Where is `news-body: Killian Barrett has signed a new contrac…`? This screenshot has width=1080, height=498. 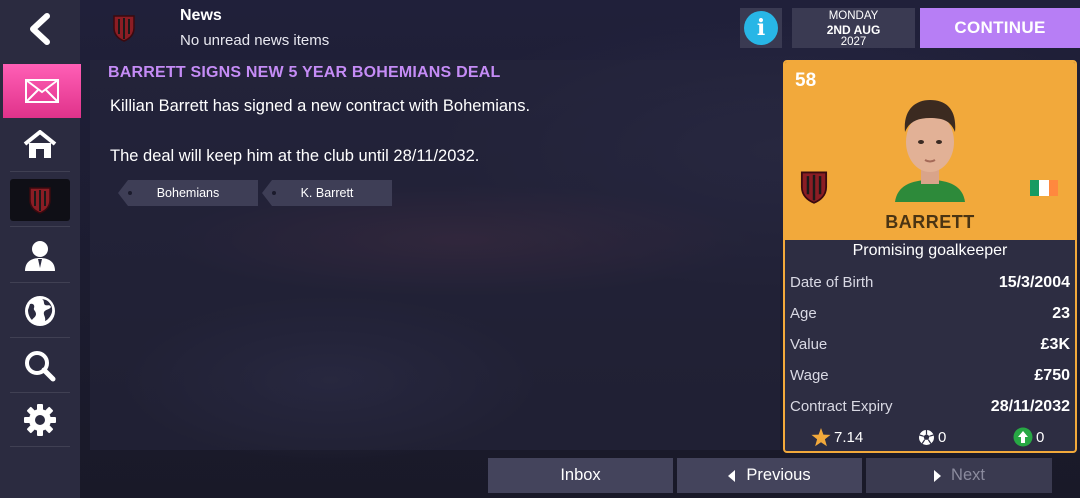 news-body: Killian Barrett has signed a new contrac… is located at coordinates (320, 131).